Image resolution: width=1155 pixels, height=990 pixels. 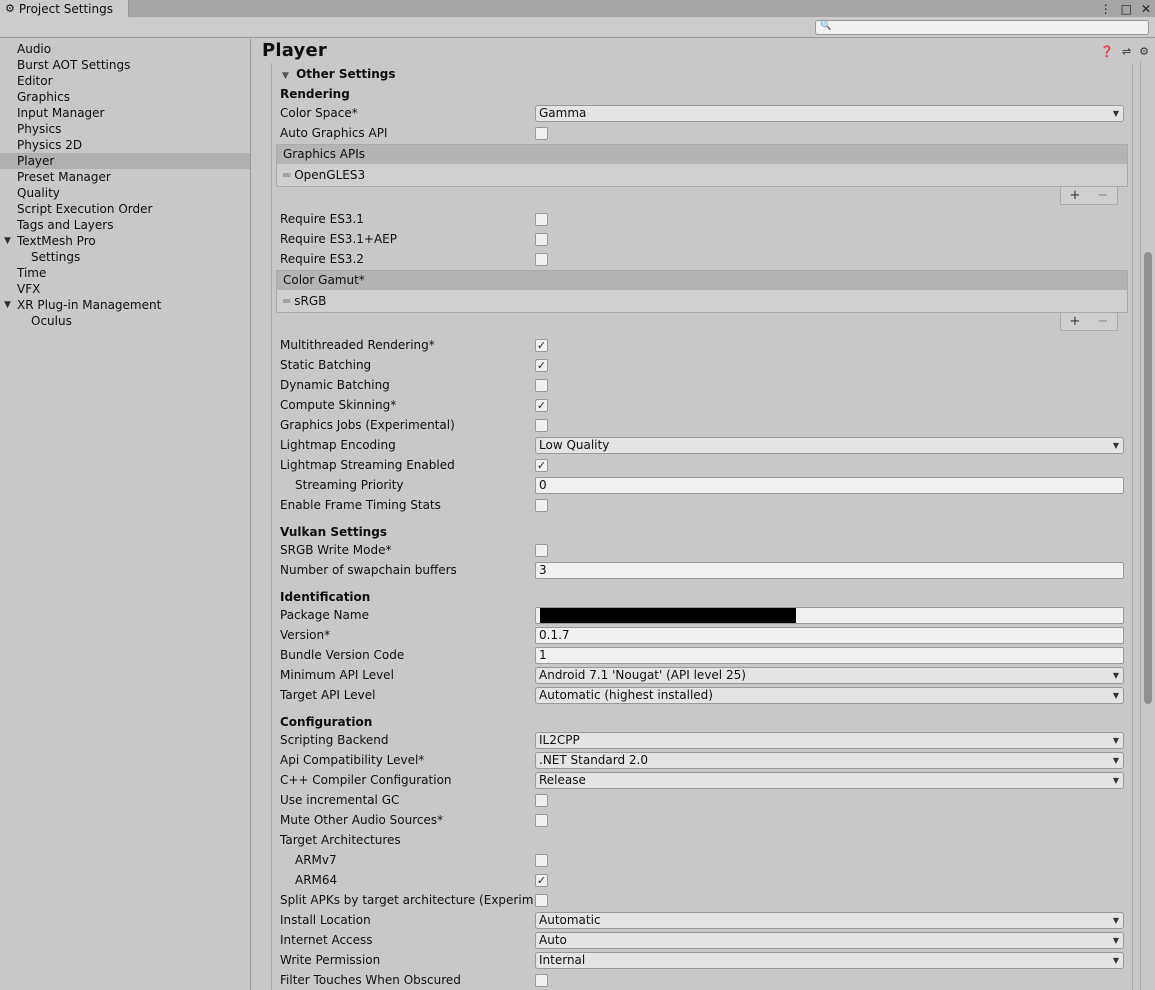 I want to click on scripting-backend-label: Scripting Backend, so click(x=334, y=740).